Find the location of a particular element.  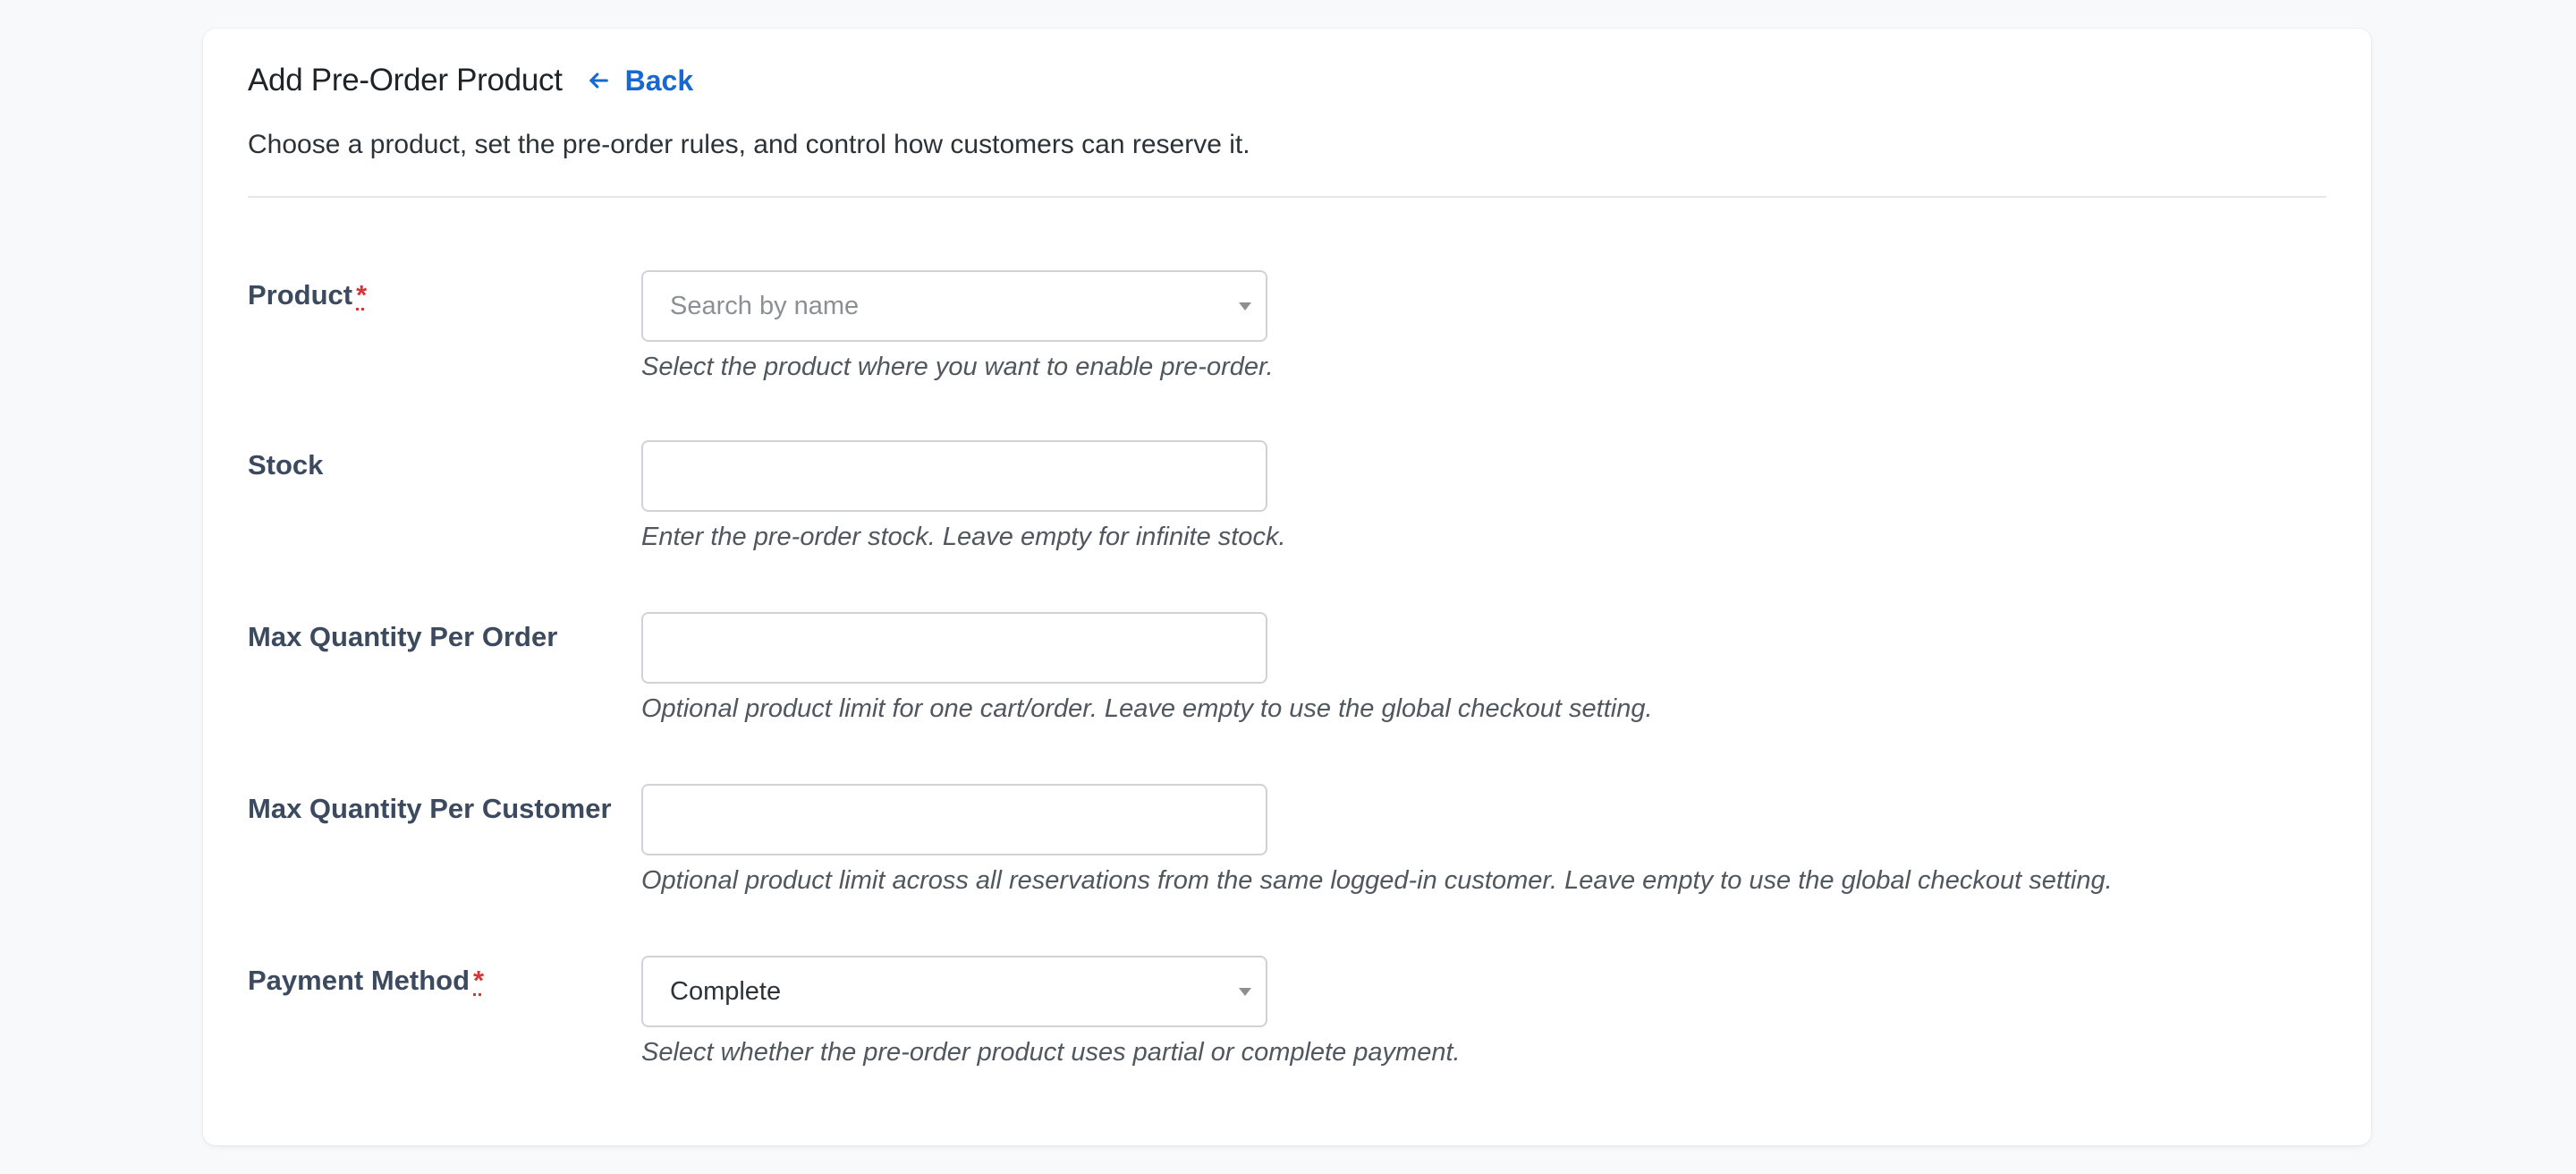

max-per-order-input is located at coordinates (954, 648).